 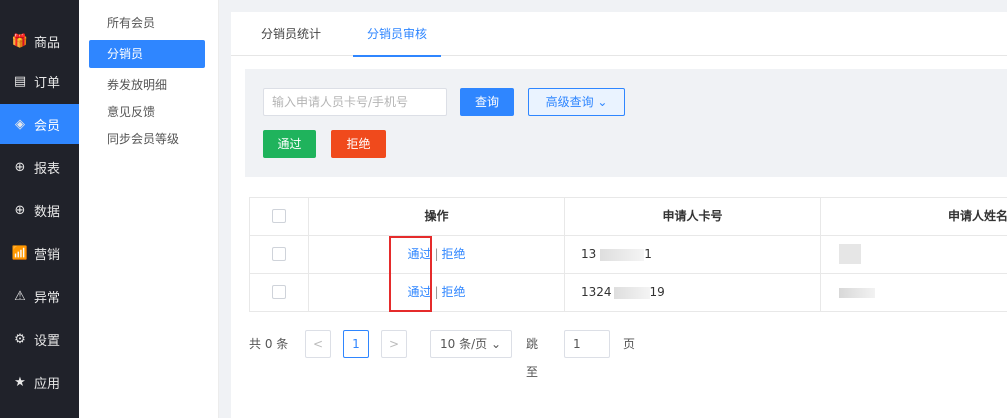 I want to click on nav-item-label: 营销, so click(x=47, y=255).